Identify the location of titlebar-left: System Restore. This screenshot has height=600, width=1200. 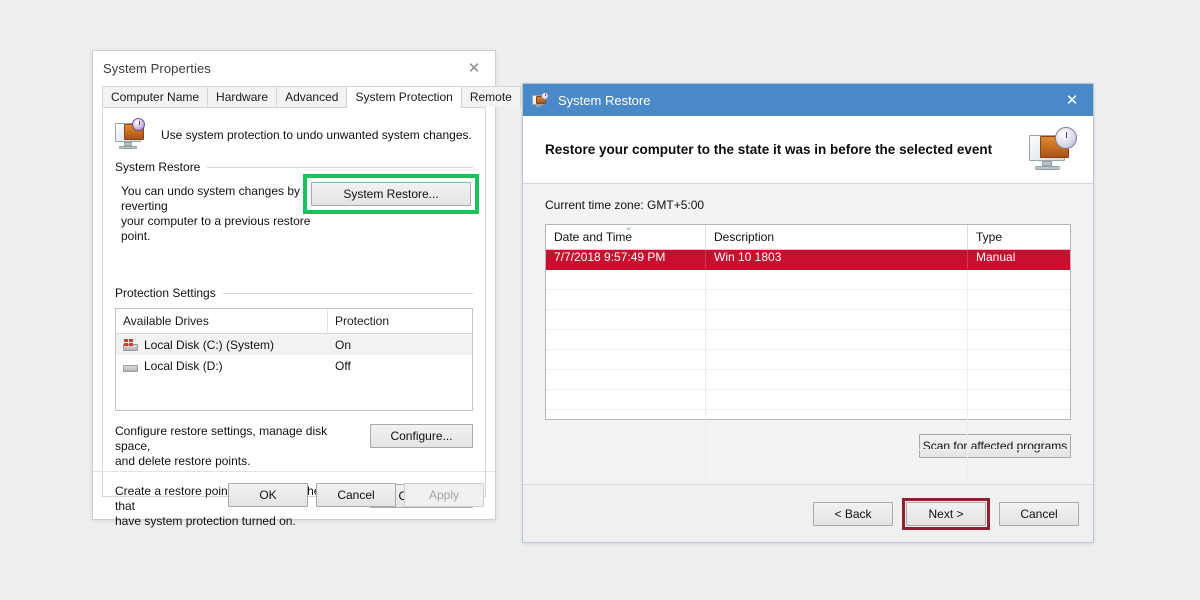
(586, 100).